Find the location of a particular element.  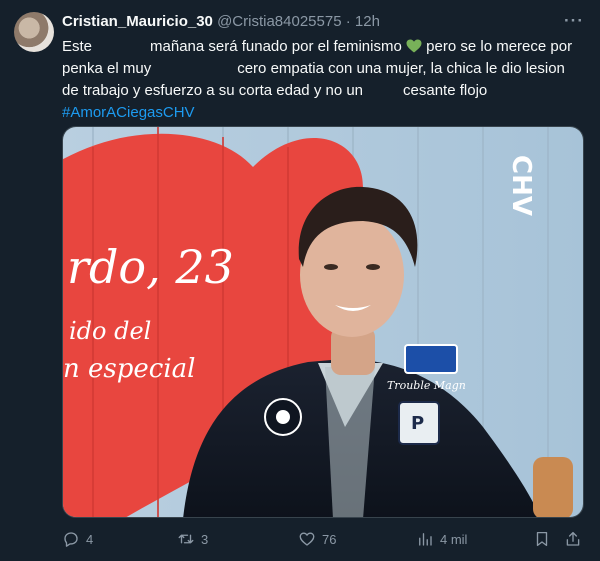

repost-button: 3 is located at coordinates (192, 539).